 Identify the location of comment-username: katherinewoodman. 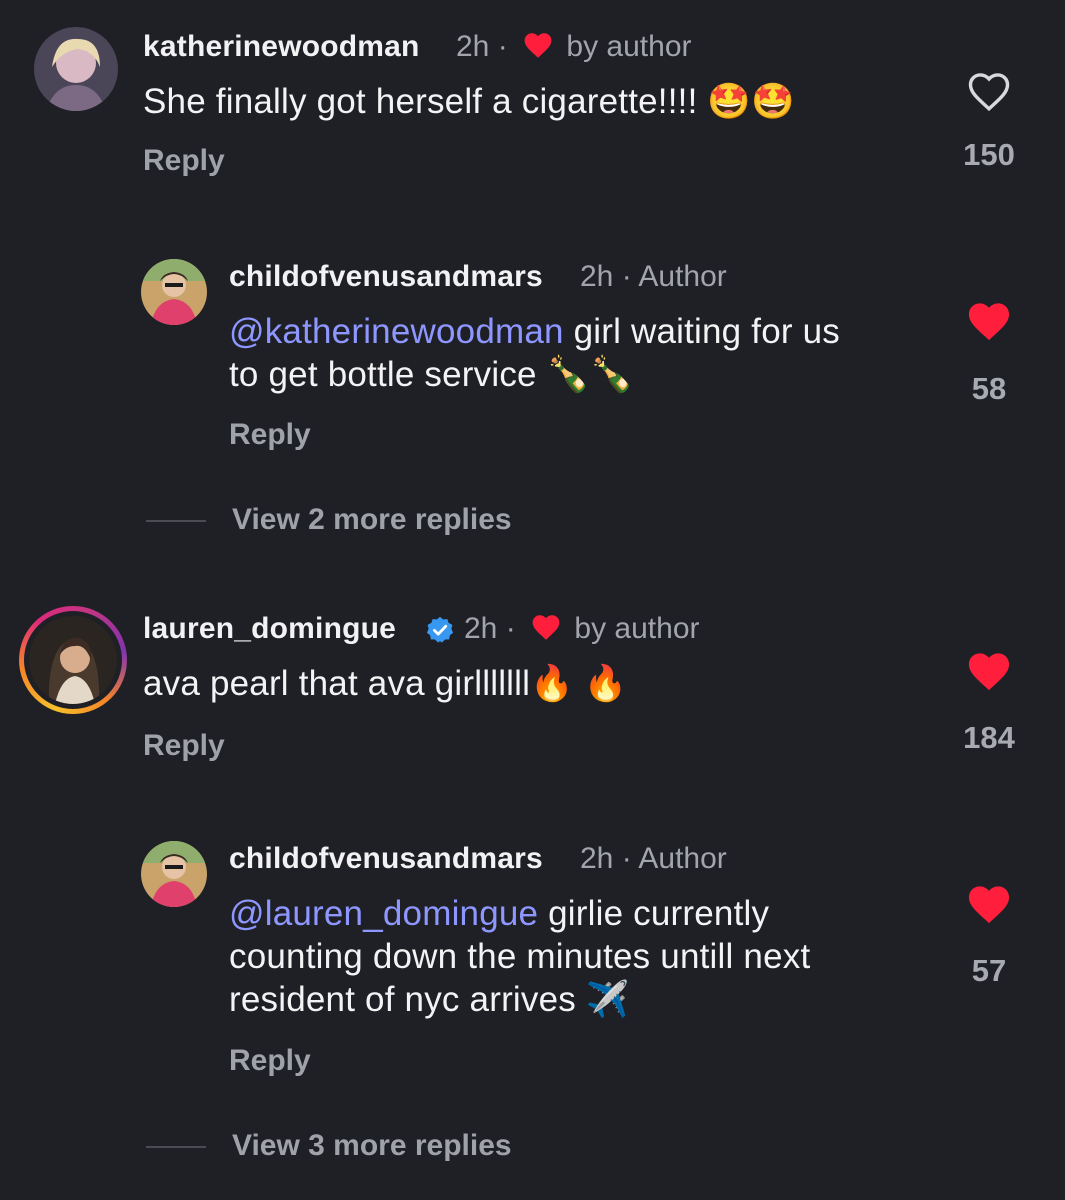
(281, 47).